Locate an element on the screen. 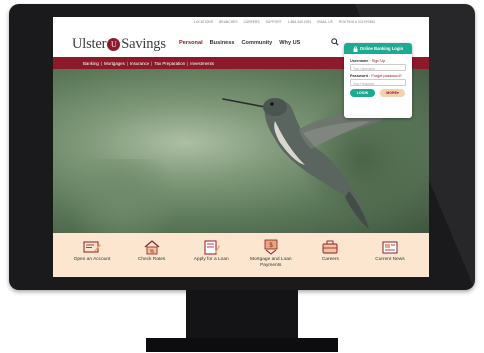  username-label: Username · Sign Up is located at coordinates (378, 61).